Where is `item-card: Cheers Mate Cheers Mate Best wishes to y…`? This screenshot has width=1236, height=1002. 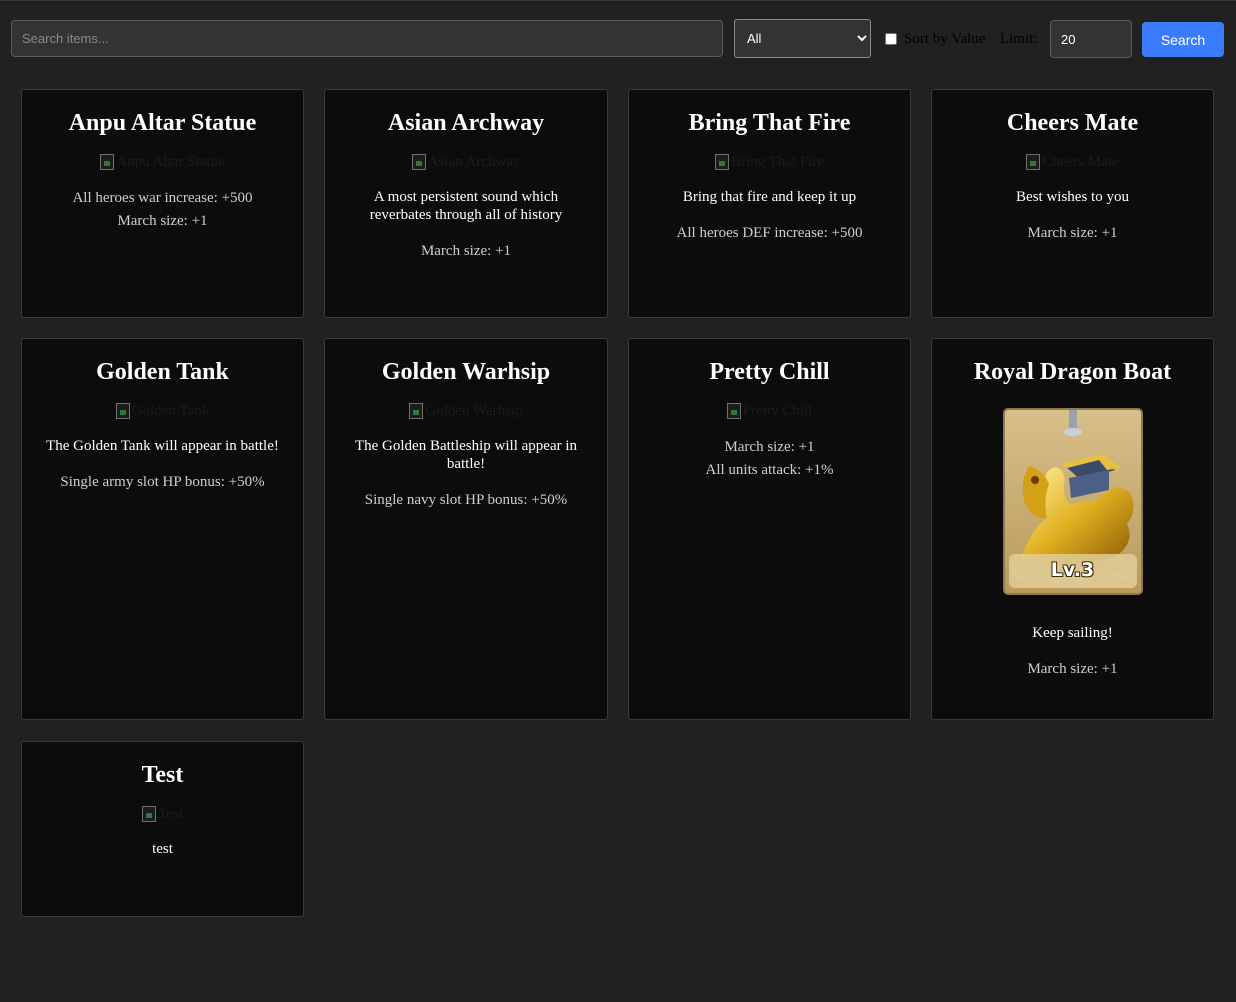 item-card: Cheers Mate Cheers Mate Best wishes to y… is located at coordinates (1072, 203).